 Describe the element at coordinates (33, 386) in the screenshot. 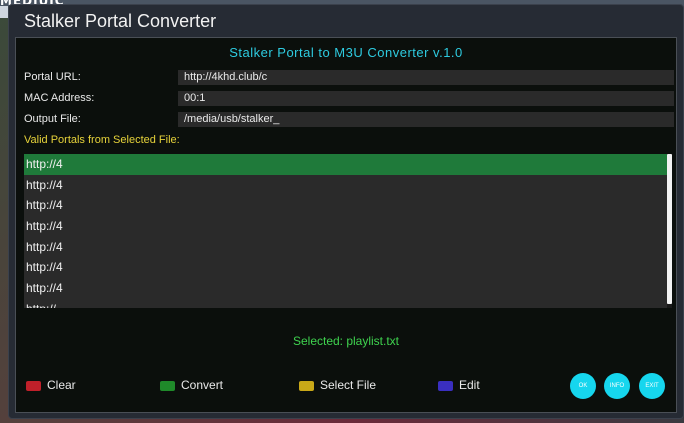

I see `red-key-icon` at that location.